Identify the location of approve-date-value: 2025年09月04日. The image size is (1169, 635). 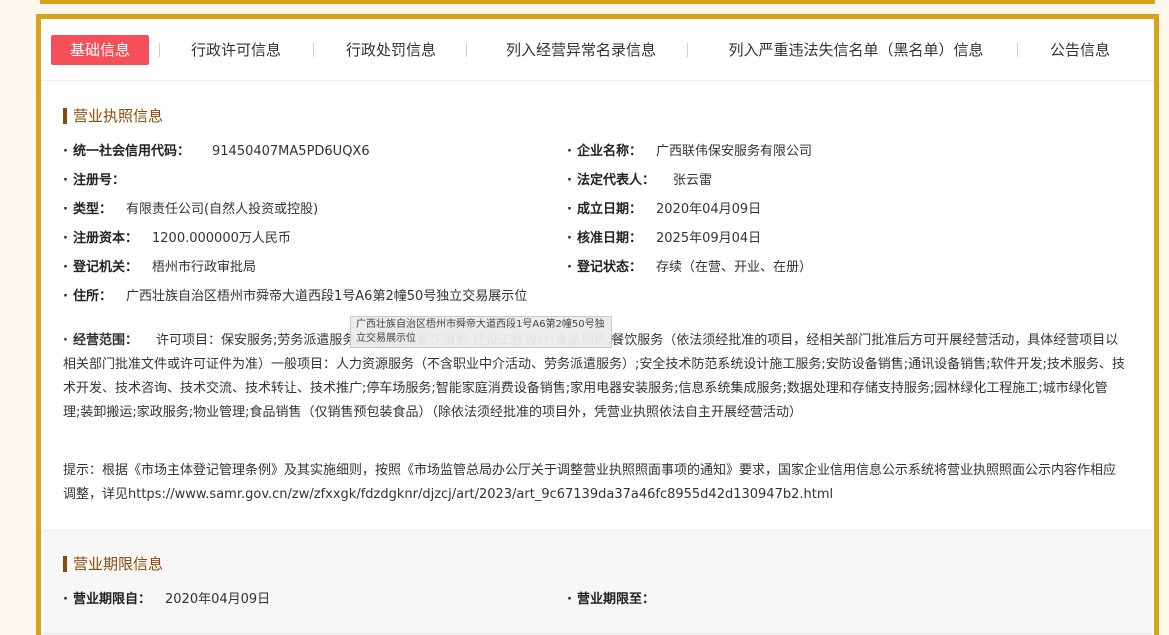
(709, 238).